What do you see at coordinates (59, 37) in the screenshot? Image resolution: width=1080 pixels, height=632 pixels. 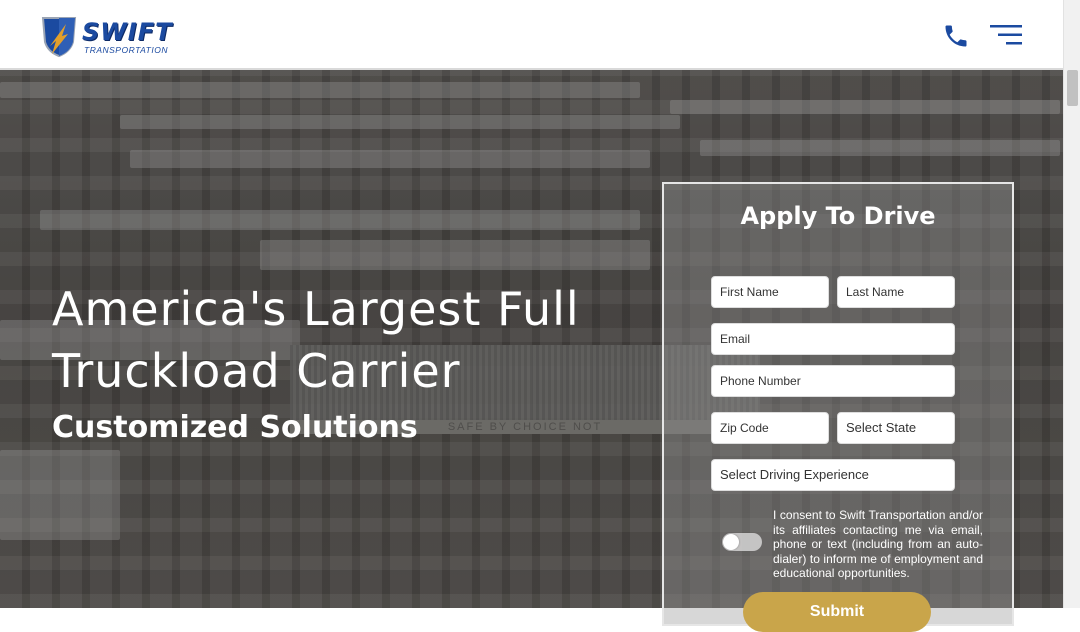 I see `shield-logo-icon` at bounding box center [59, 37].